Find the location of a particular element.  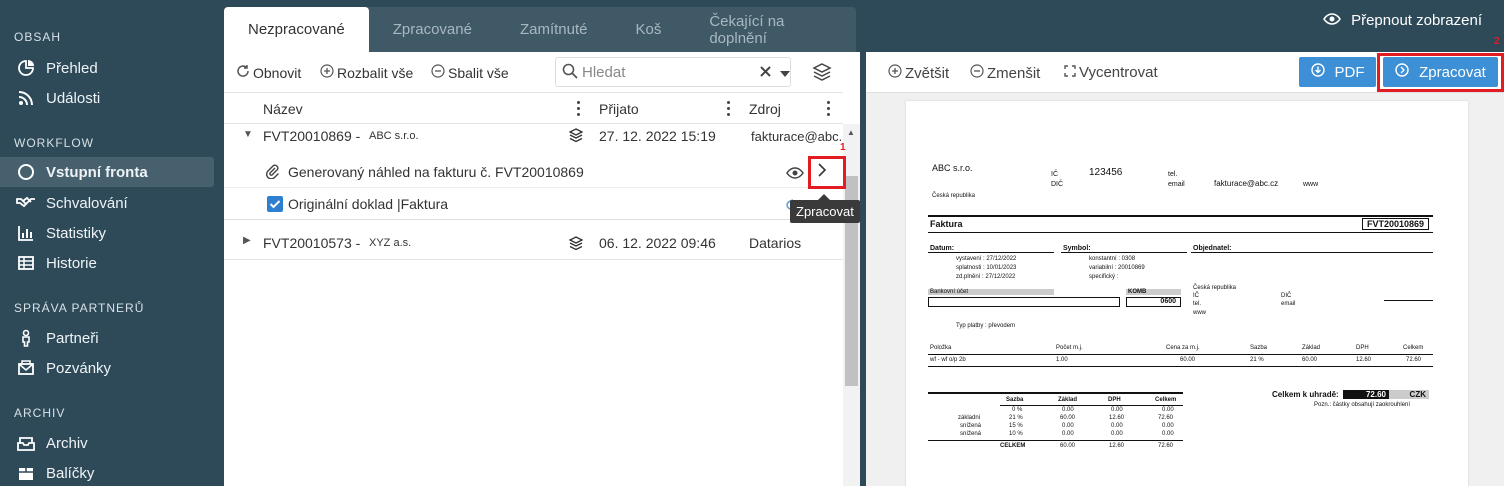

to-pay-label: Celkem k uhradě: is located at coordinates (1305, 394).